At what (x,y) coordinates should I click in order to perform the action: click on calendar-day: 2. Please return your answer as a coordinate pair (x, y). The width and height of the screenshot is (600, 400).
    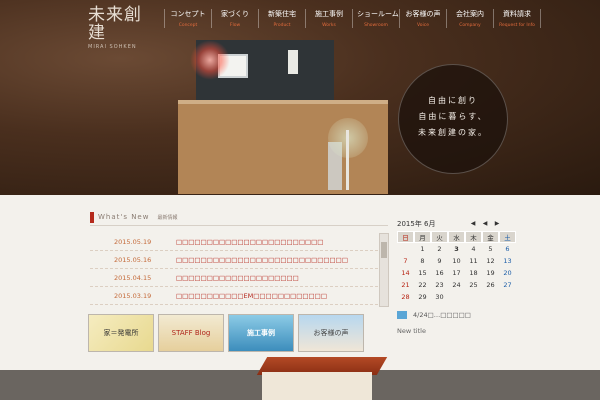
    Looking at the image, I should click on (439, 249).